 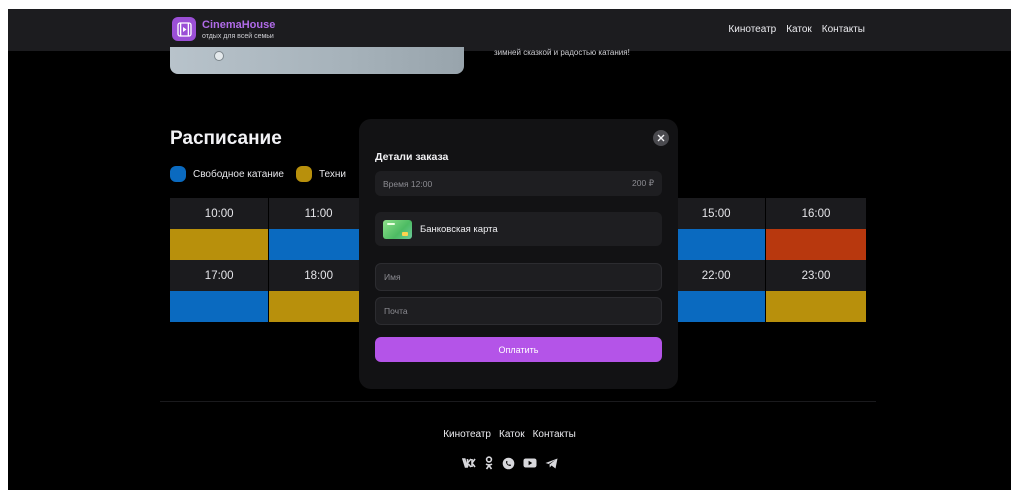 What do you see at coordinates (408, 183) in the screenshot?
I see `order-time: Время 12:00` at bounding box center [408, 183].